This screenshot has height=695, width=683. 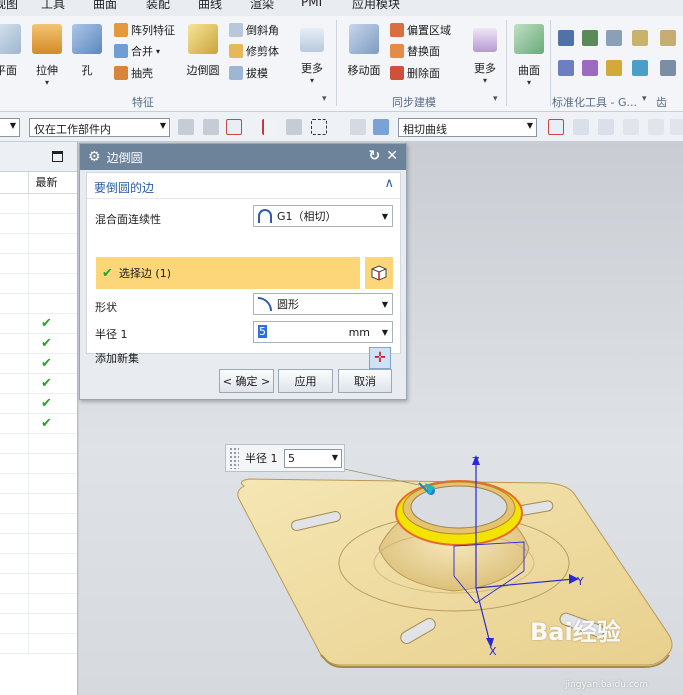 What do you see at coordinates (364, 51) in the screenshot?
I see `move-face-button: 移动面` at bounding box center [364, 51].